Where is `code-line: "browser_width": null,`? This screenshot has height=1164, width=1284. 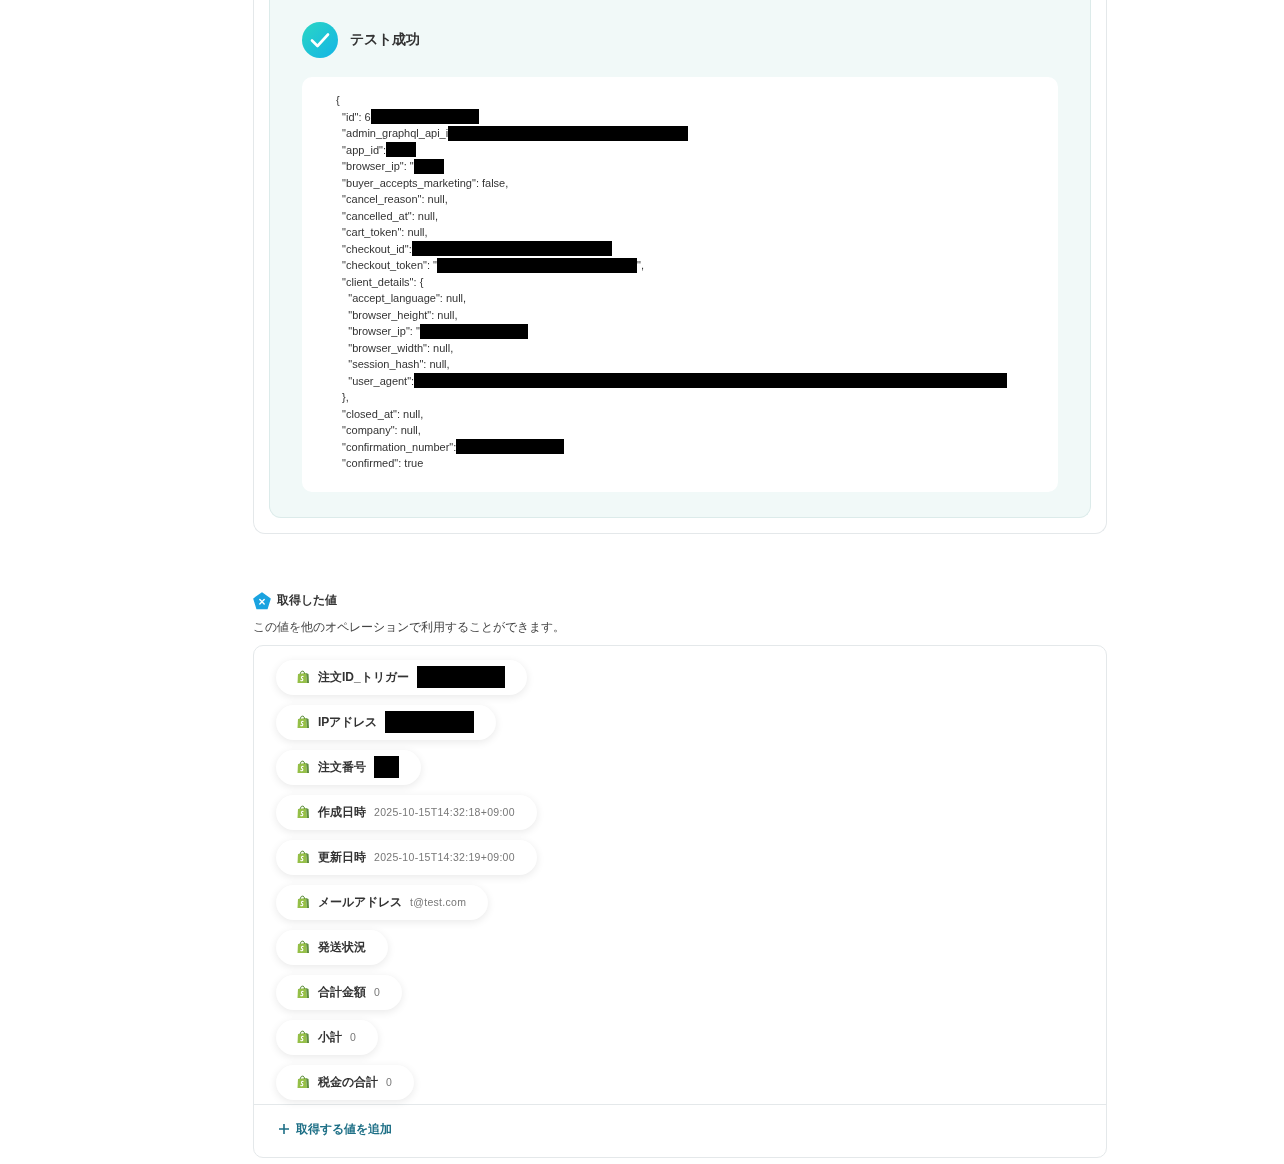
code-line: "browser_width": null, is located at coordinates (400, 348).